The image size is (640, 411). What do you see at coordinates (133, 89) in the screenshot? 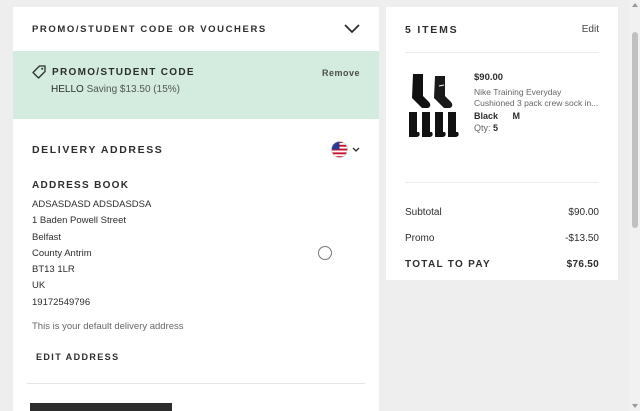
I see `promo-saving-text: Saving $13.50 (15%)` at bounding box center [133, 89].